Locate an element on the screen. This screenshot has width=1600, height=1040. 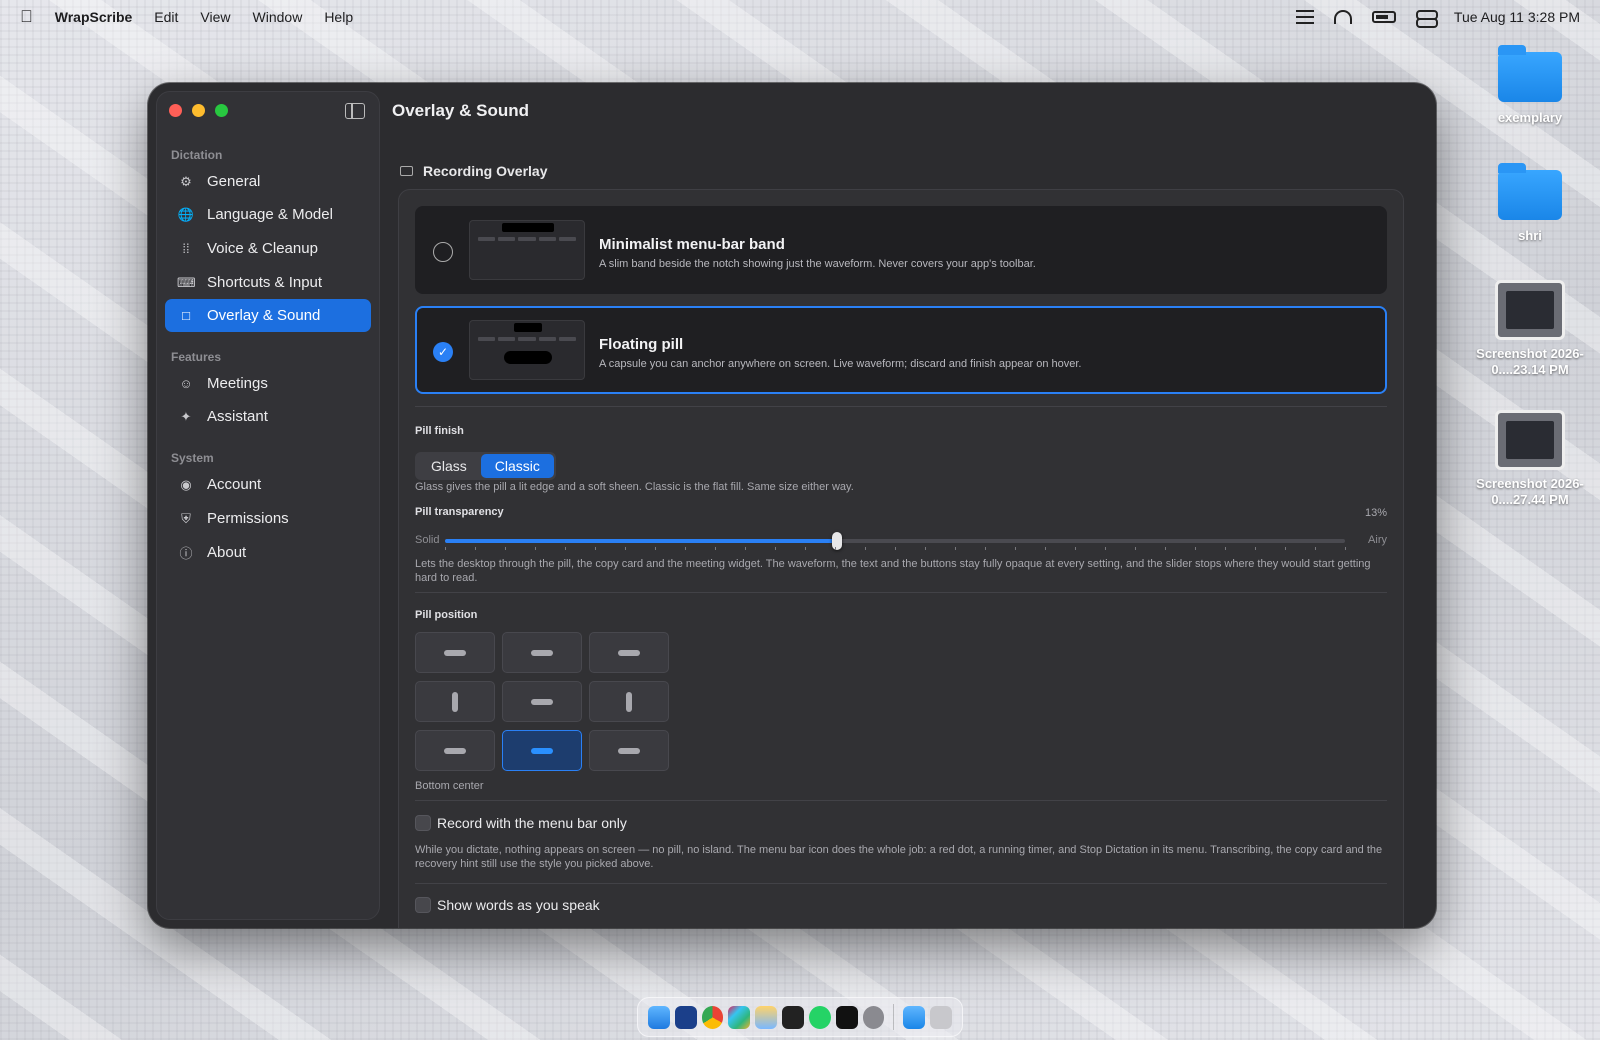
position-top-center is located at coordinates (542, 652).